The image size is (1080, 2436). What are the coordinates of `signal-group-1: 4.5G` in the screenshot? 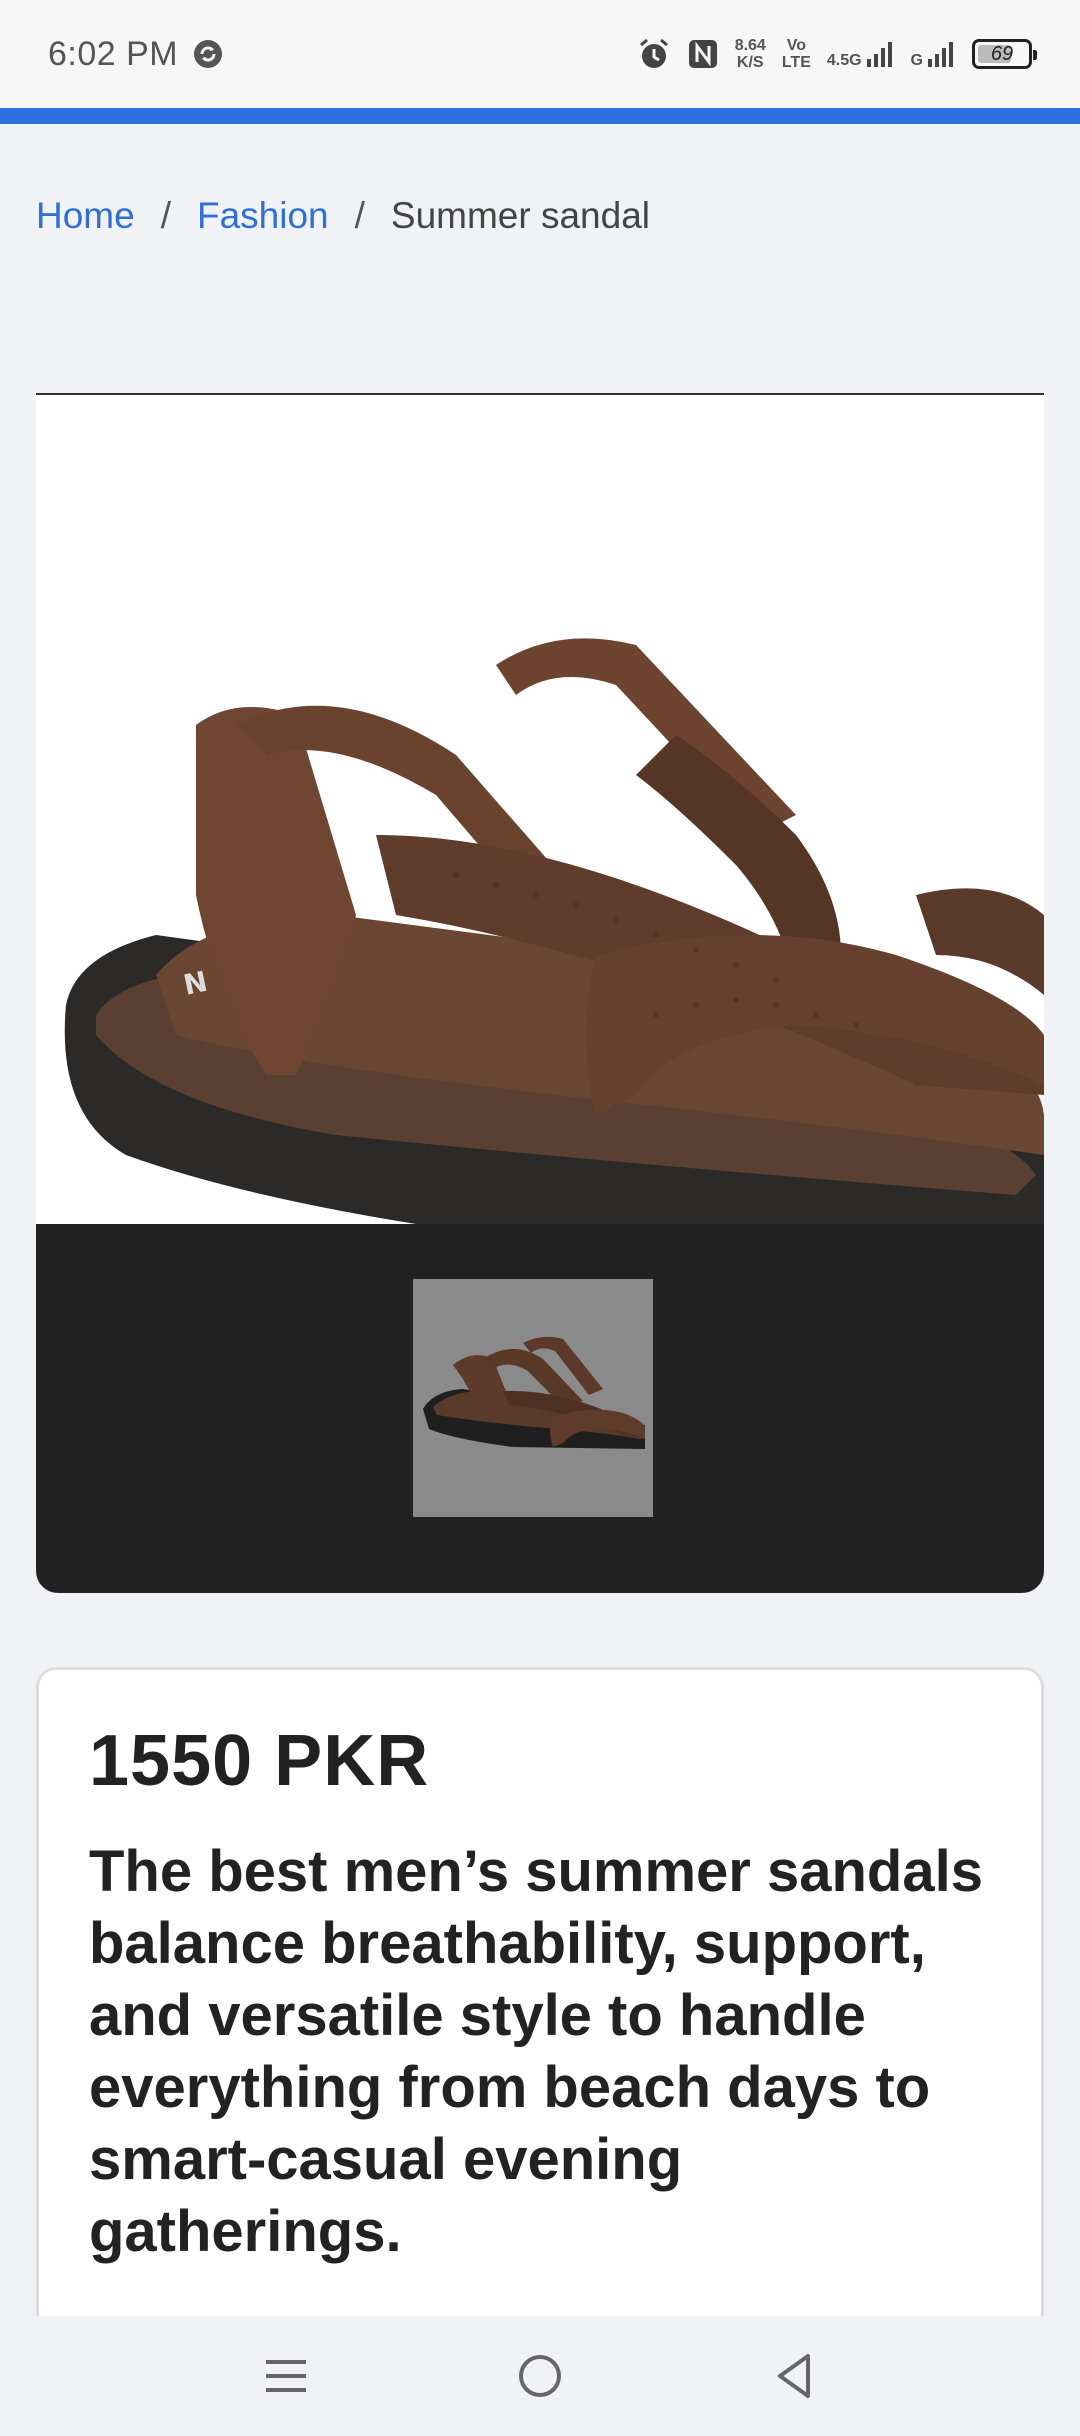 It's located at (861, 54).